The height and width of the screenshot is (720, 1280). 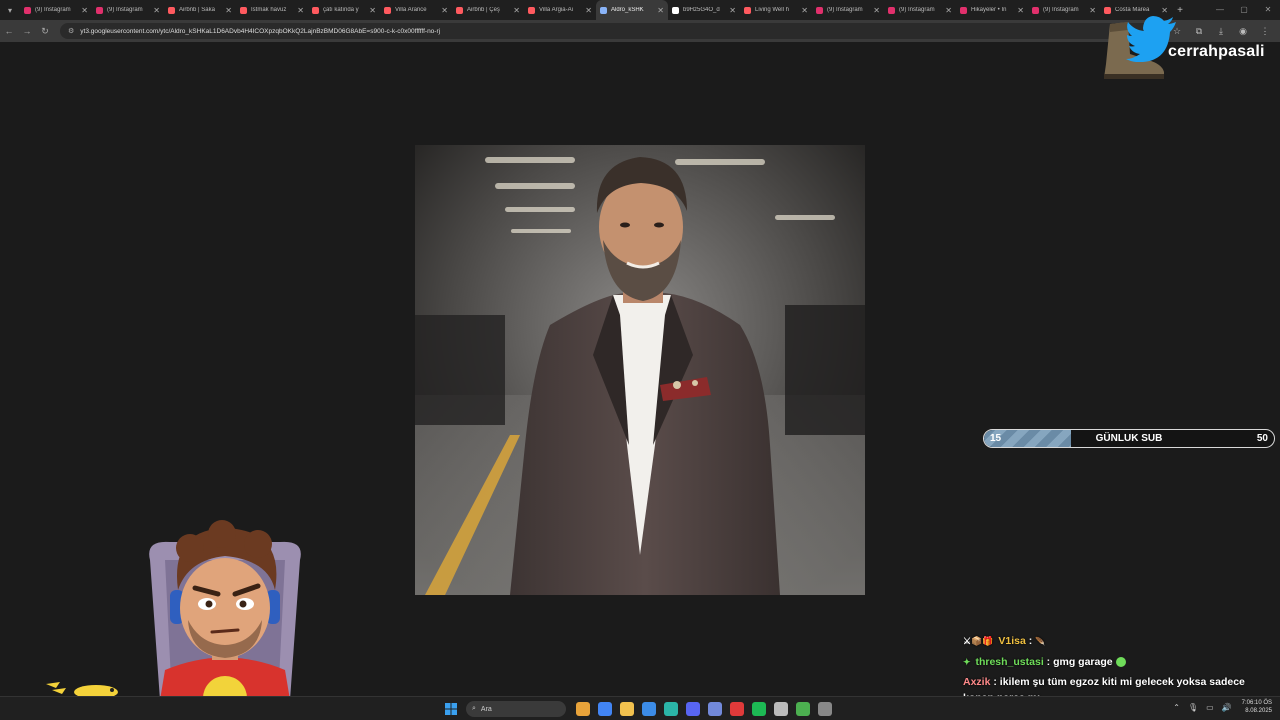 I want to click on chat-message: ⚔📦🎁 V1isa : 🪶, so click(x=1113, y=641).